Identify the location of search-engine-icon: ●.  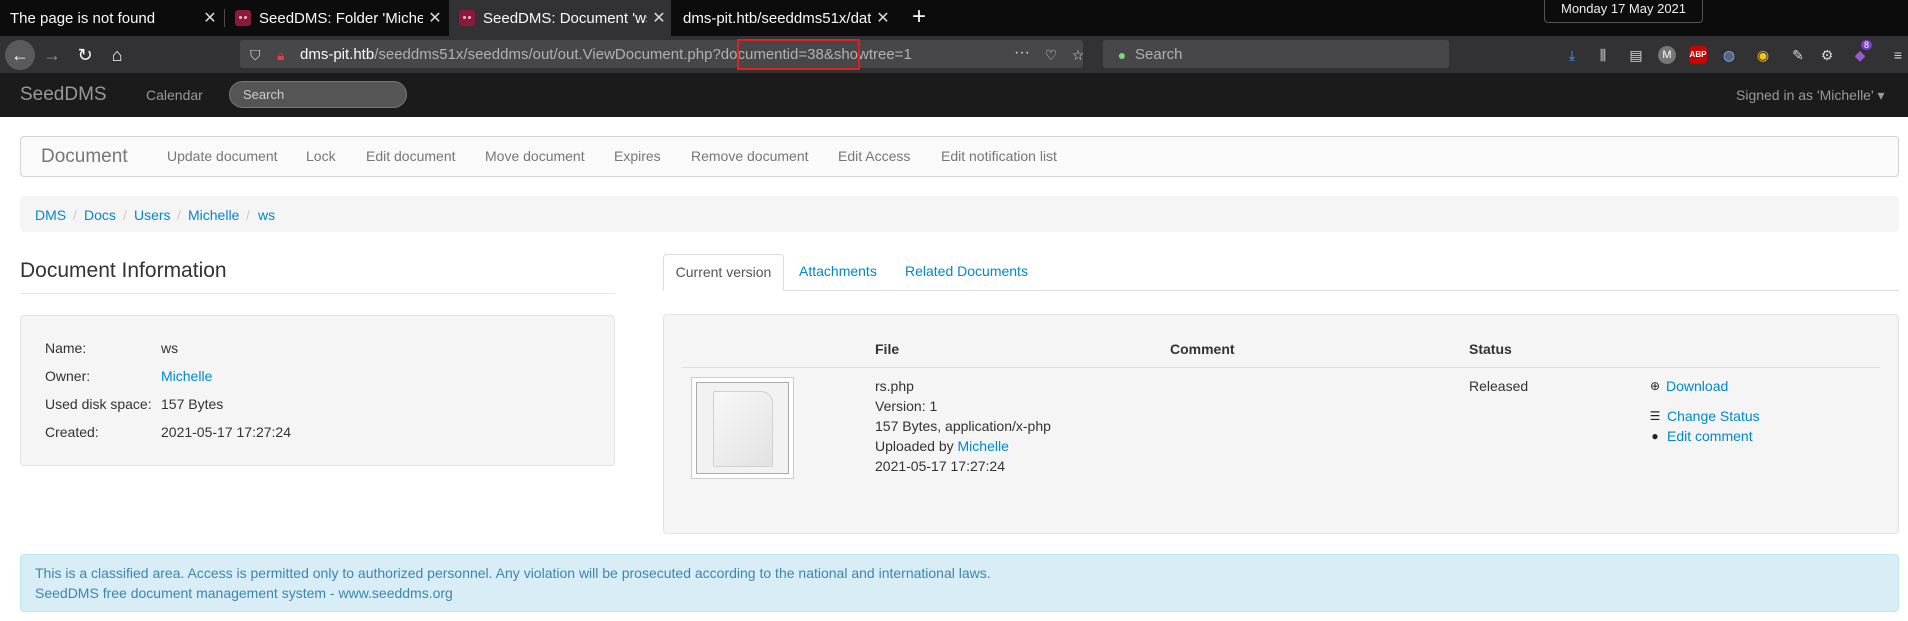
(1122, 55).